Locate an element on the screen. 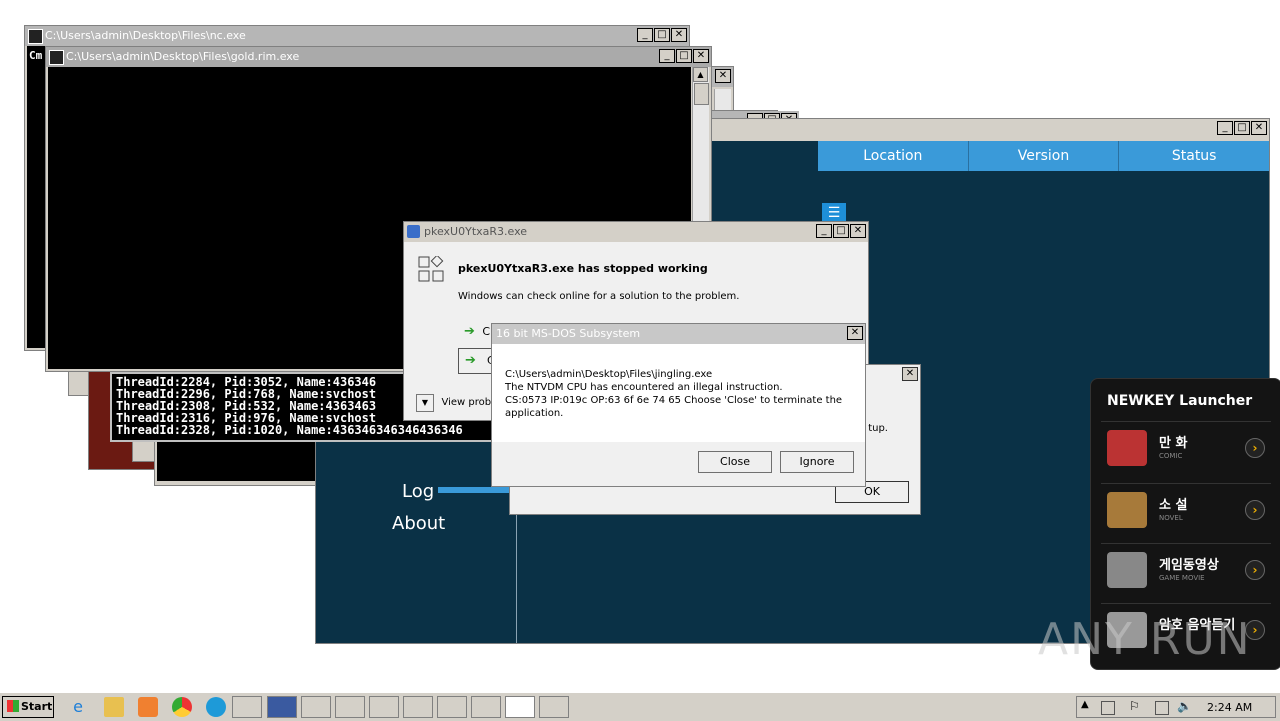 This screenshot has height=721, width=1280. crash-titlebar: pkexU0YtxaR3.exe _ □ ✕ is located at coordinates (636, 232).